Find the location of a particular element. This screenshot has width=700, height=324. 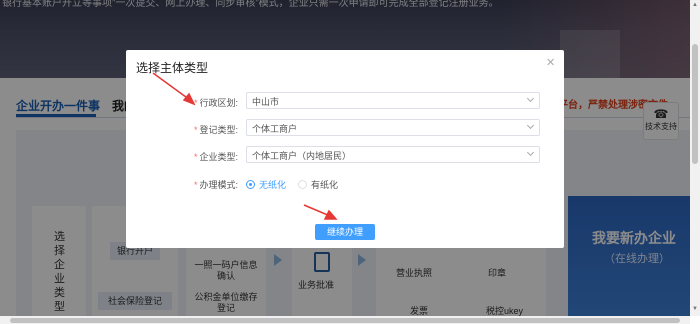

enterprise-type-value: 个体工商户（内地居民） is located at coordinates (302, 156).